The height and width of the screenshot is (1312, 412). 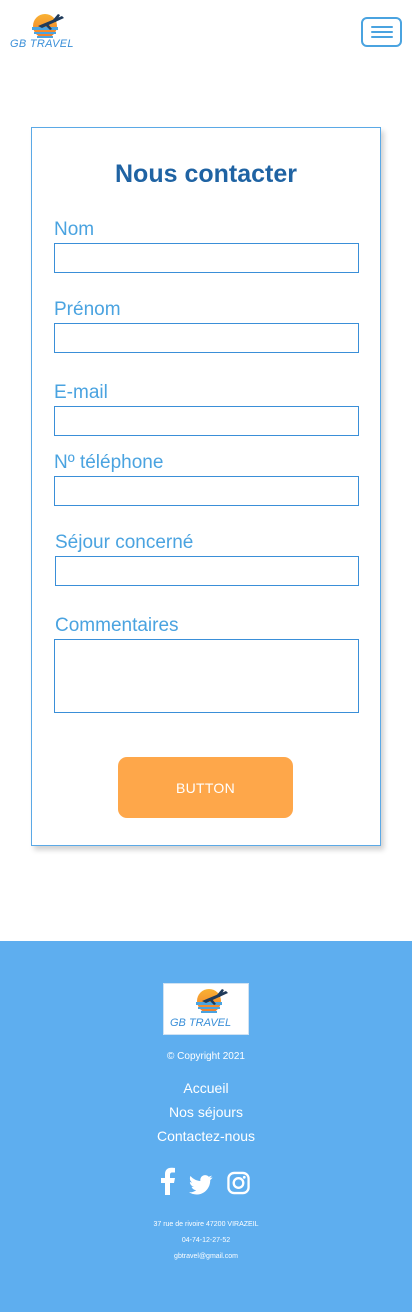 I want to click on footer-logo-text: GB TRAVEL, so click(x=201, y=1023).